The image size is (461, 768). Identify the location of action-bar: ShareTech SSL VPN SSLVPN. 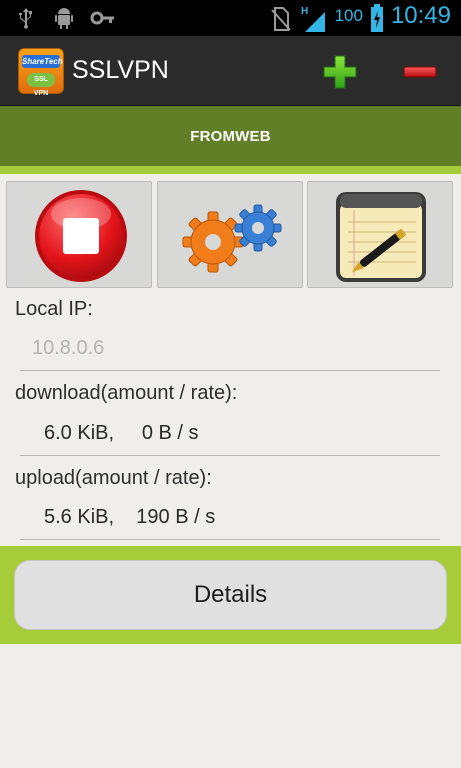
(230, 71).